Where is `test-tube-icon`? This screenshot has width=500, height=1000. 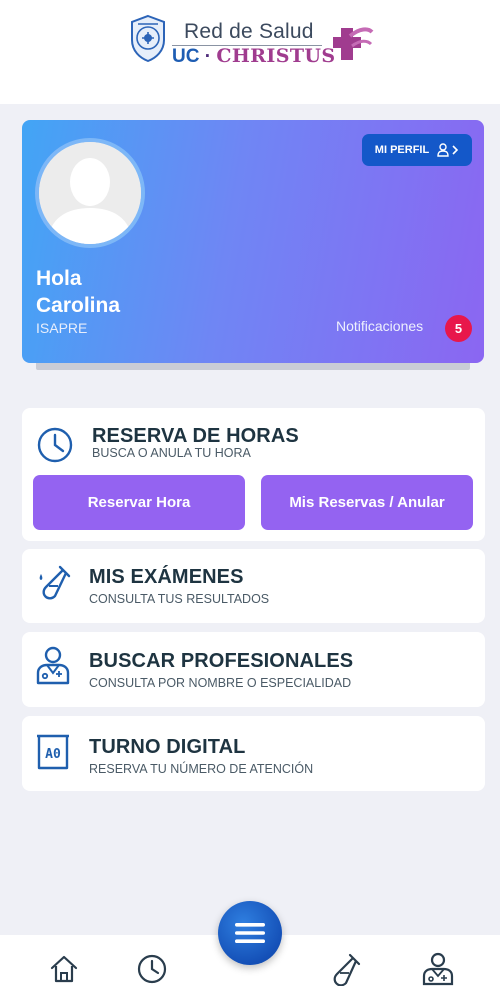
test-tube-icon is located at coordinates (55, 582).